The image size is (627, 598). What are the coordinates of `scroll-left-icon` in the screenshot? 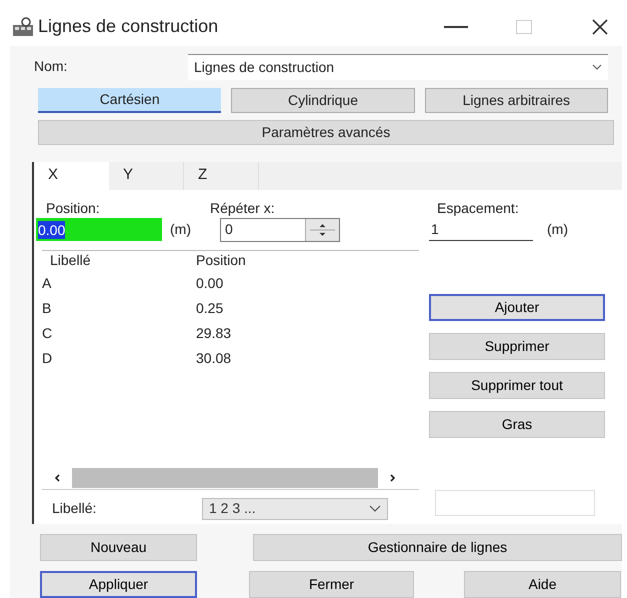 It's located at (57, 478).